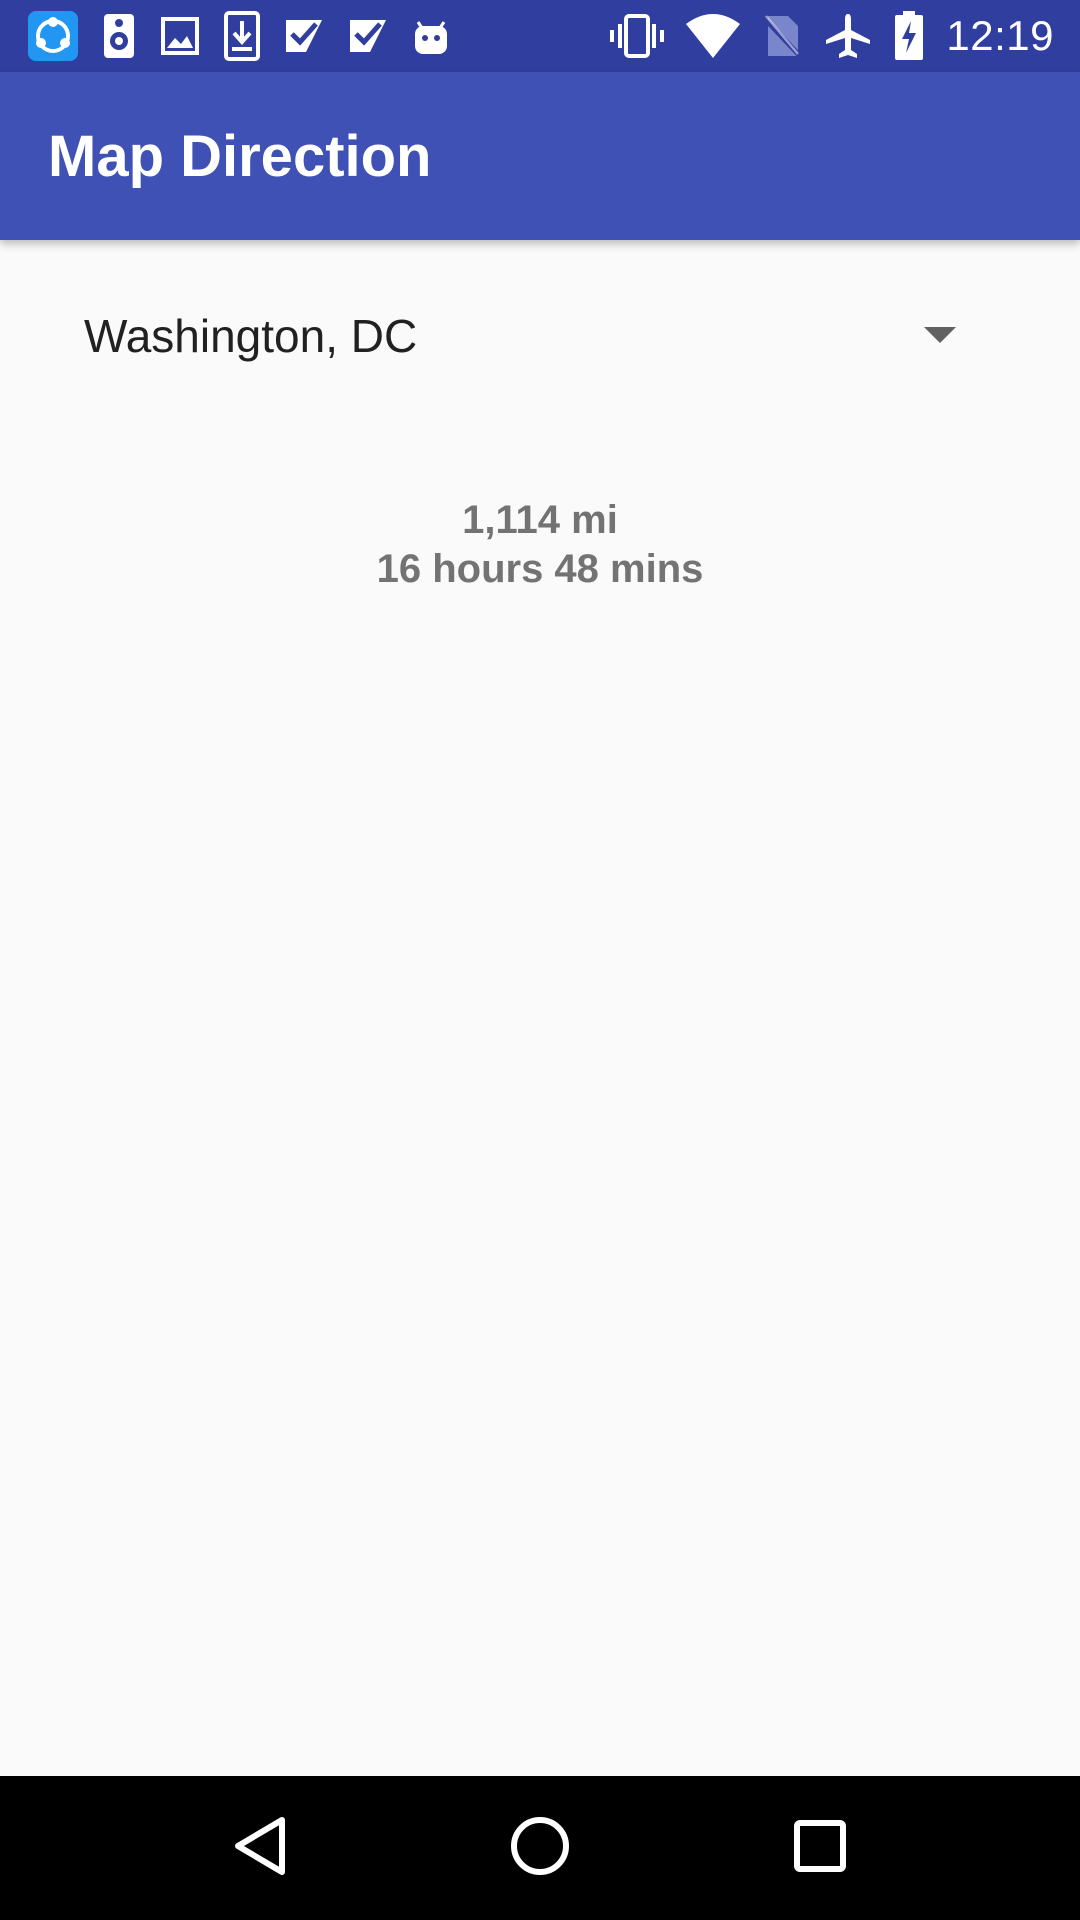  Describe the element at coordinates (240, 156) in the screenshot. I see `app-title: Map Direction` at that location.